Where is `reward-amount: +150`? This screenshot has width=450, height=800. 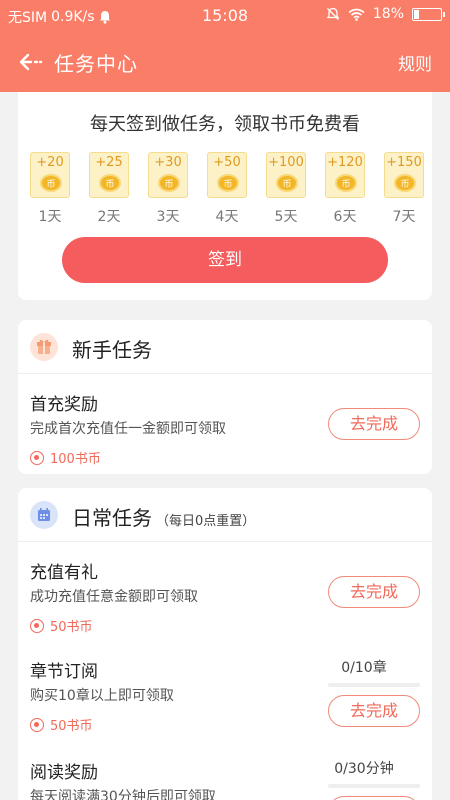 reward-amount: +150 is located at coordinates (404, 162).